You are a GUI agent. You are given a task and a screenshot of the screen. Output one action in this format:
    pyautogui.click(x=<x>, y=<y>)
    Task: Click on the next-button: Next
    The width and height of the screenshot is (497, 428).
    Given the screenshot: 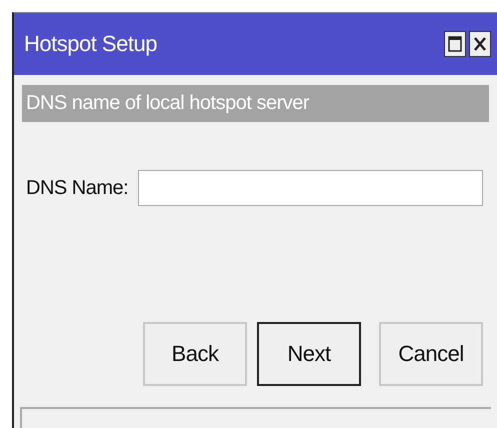 What is the action you would take?
    pyautogui.click(x=309, y=354)
    